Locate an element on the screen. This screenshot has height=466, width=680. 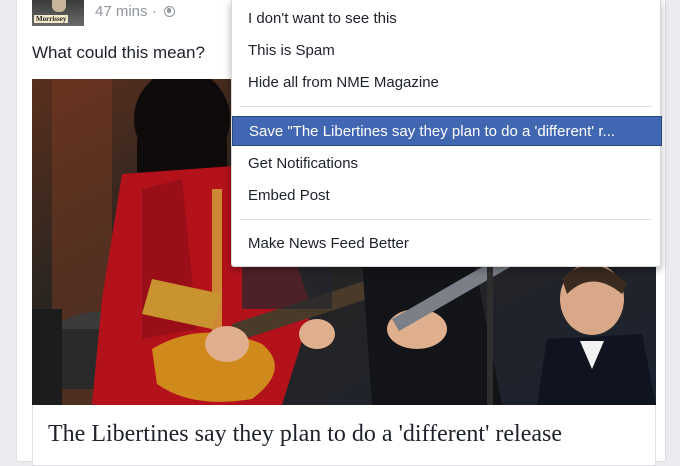
menu-item-dont-want-to-see: I don't want to see this is located at coordinates (446, 19).